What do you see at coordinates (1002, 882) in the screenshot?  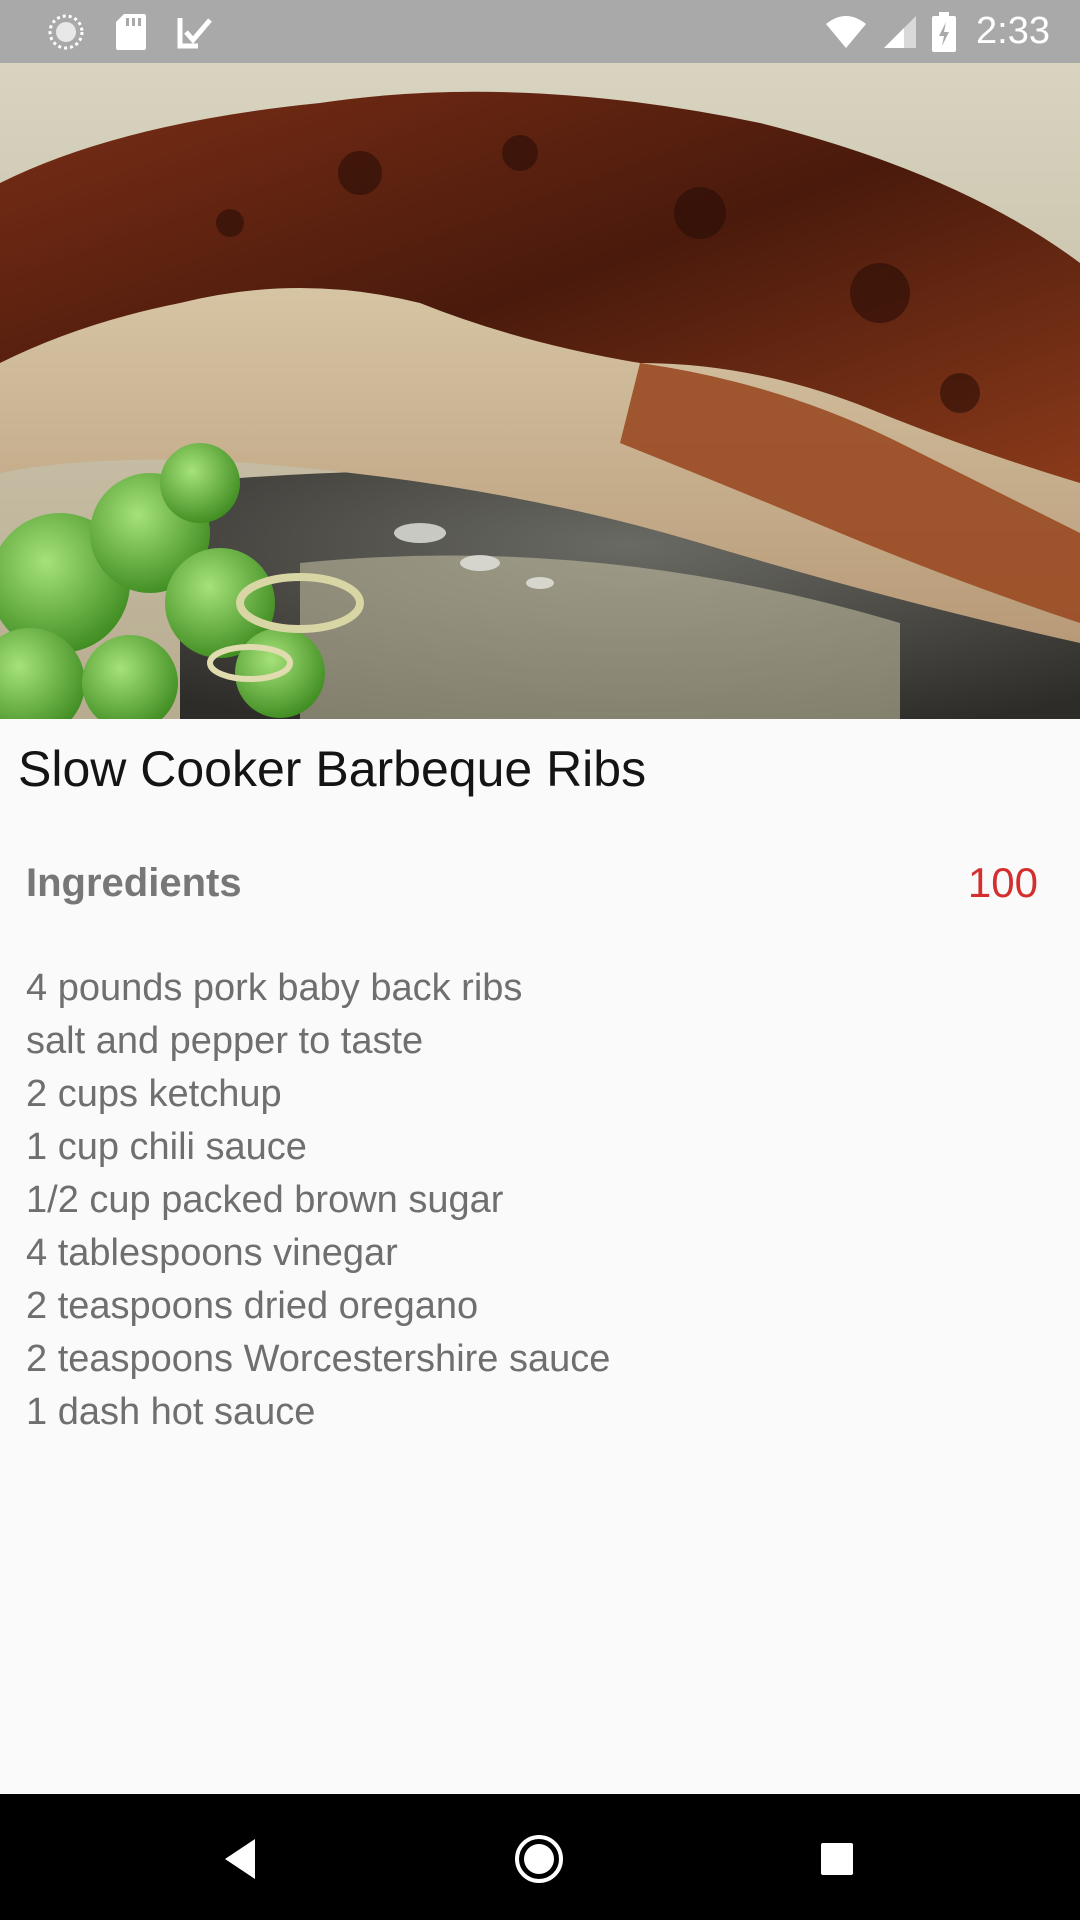 I see `ingredients-count: 100` at bounding box center [1002, 882].